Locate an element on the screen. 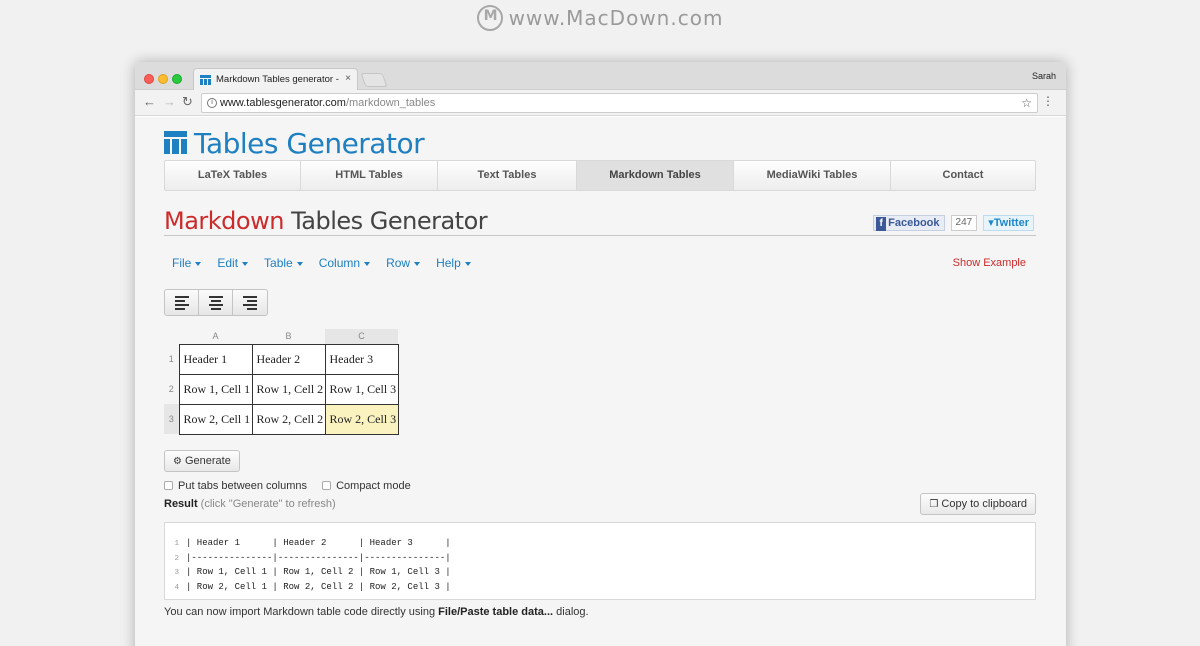  tab-title: Markdown Tables generator - is located at coordinates (277, 79).